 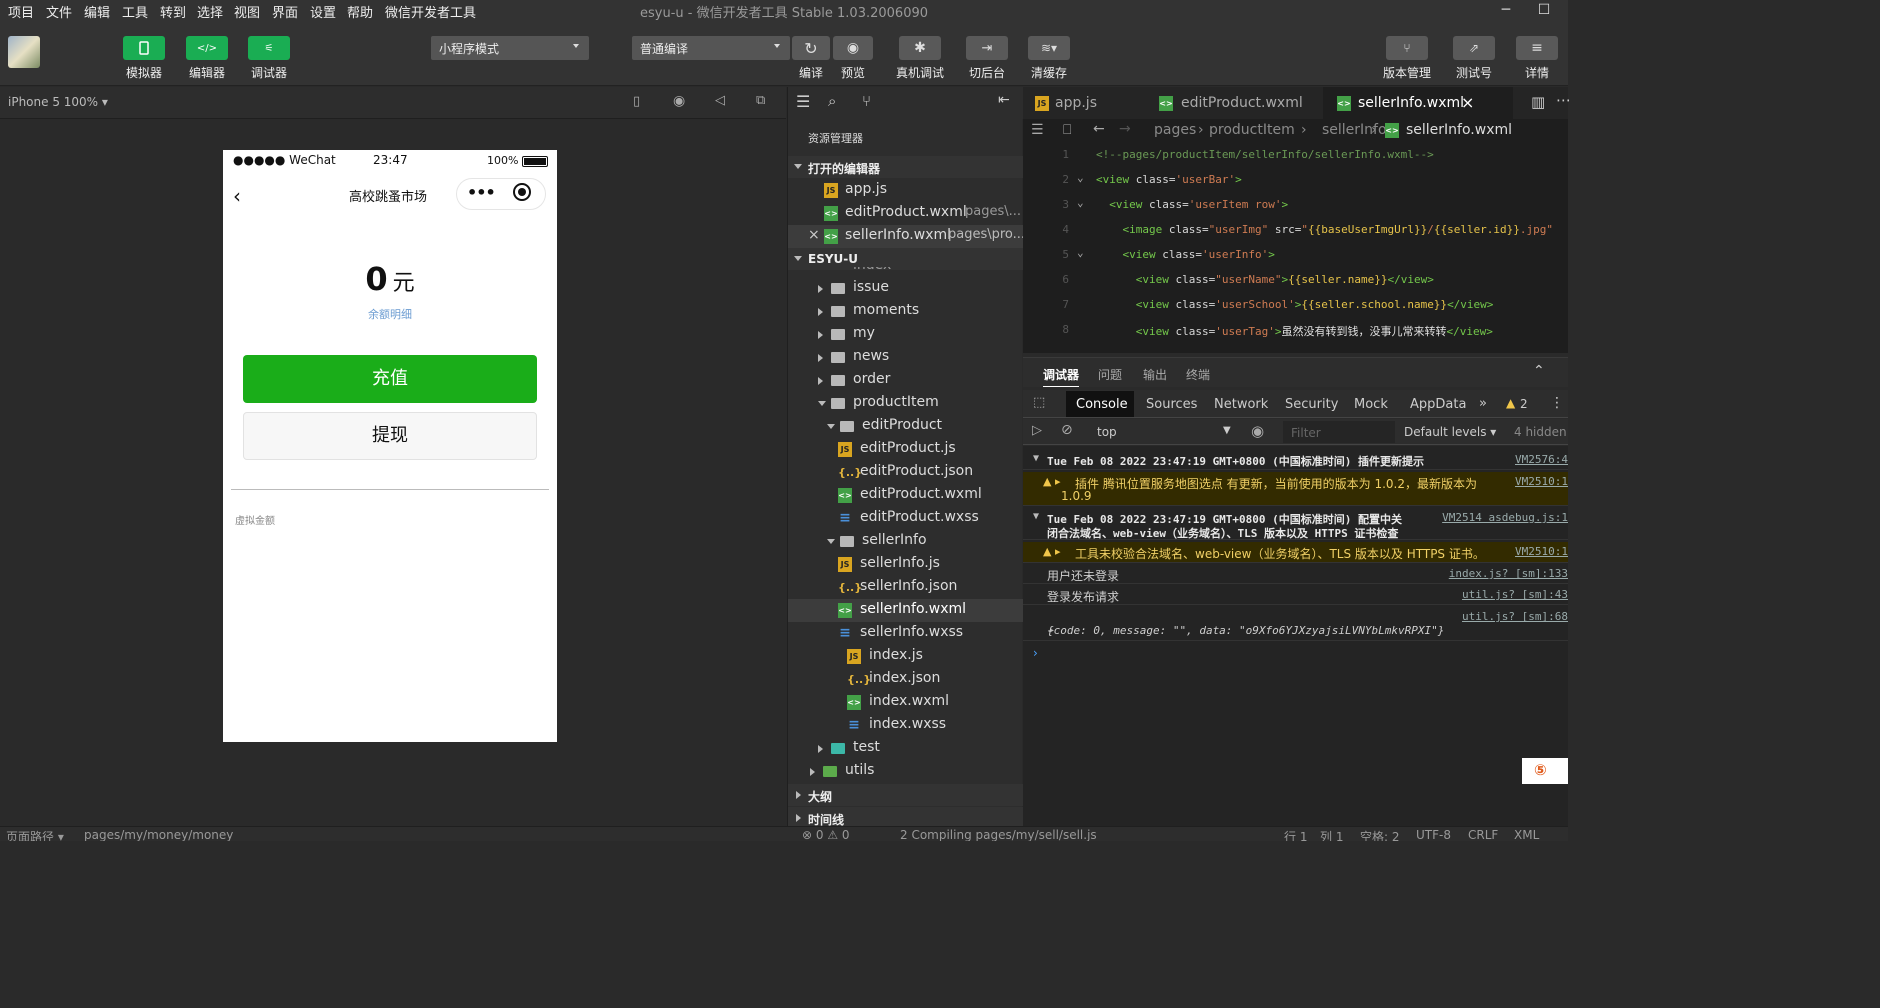 I want to click on close-mini-program-icon, so click(x=522, y=192).